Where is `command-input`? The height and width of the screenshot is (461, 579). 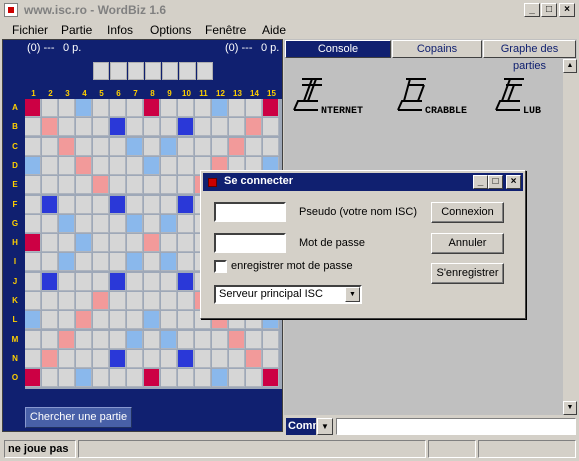
command-input is located at coordinates (456, 426).